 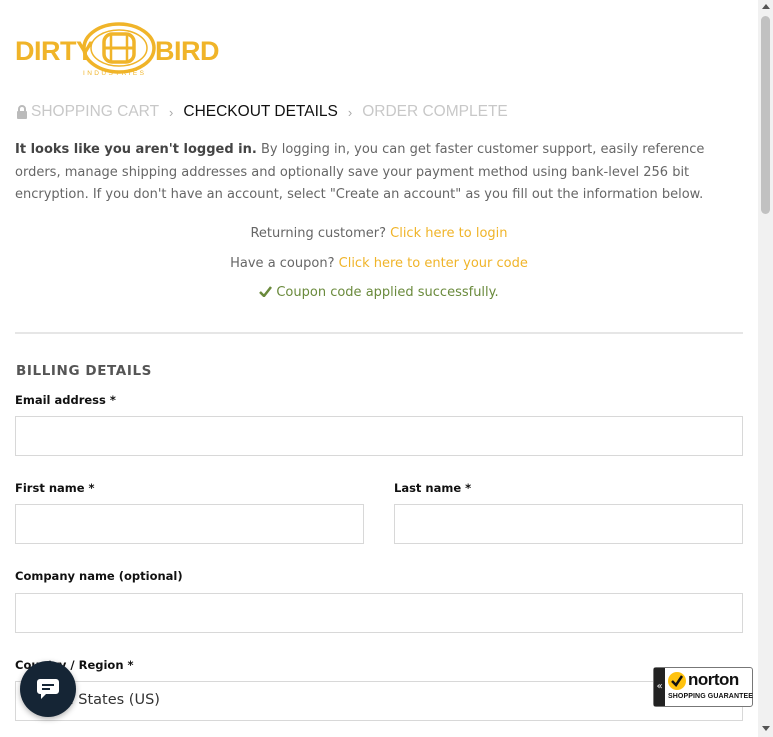 What do you see at coordinates (711, 696) in the screenshot?
I see `norton-subtitle: SHOPPING GUARANTEE` at bounding box center [711, 696].